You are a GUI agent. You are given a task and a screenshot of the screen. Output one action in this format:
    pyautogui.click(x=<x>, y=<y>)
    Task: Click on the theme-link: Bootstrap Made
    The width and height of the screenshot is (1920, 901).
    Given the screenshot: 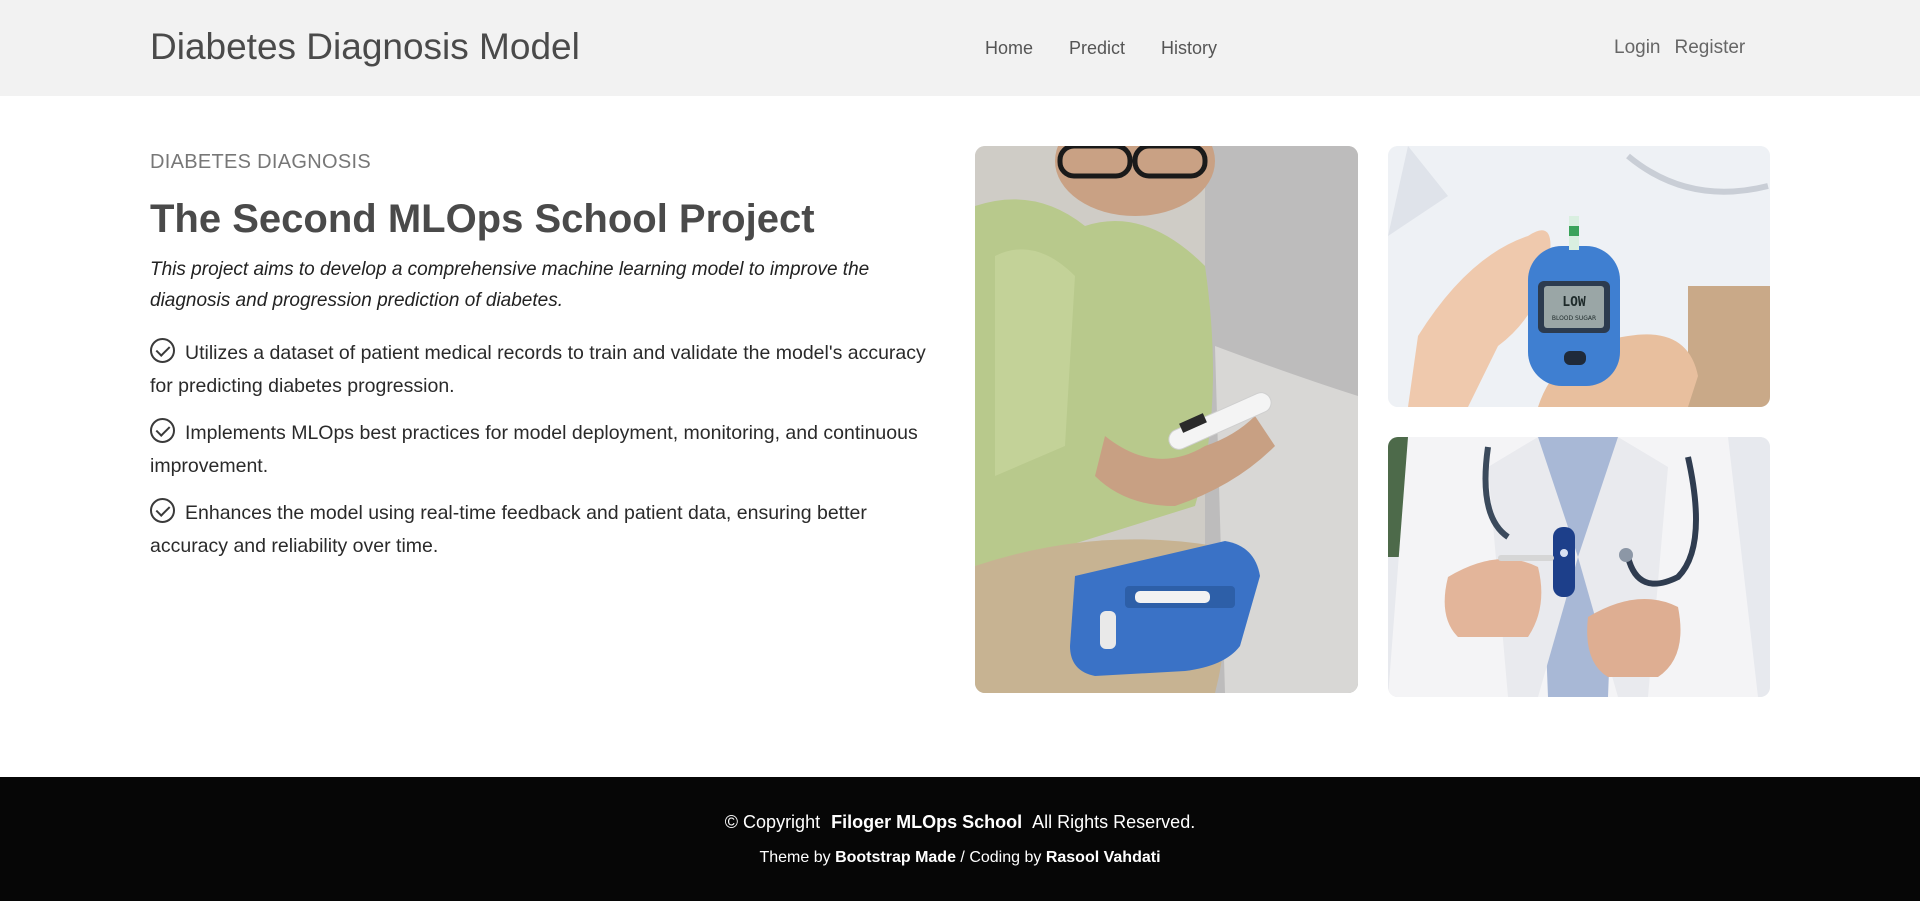 What is the action you would take?
    pyautogui.click(x=895, y=857)
    